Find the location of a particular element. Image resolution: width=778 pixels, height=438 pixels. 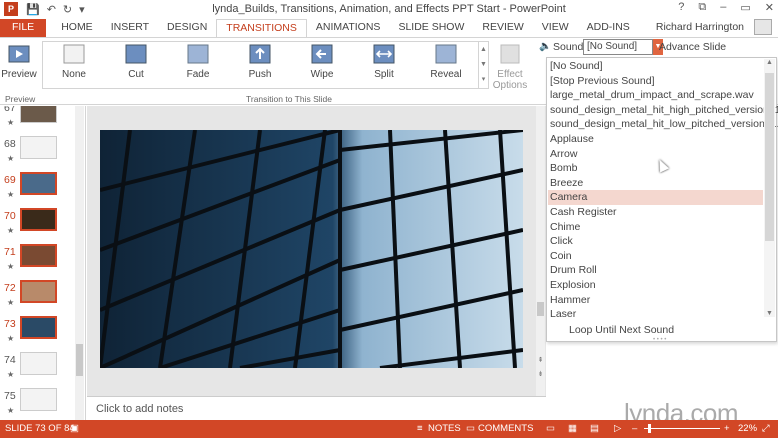

list-item: [No Sound] is located at coordinates (655, 66).